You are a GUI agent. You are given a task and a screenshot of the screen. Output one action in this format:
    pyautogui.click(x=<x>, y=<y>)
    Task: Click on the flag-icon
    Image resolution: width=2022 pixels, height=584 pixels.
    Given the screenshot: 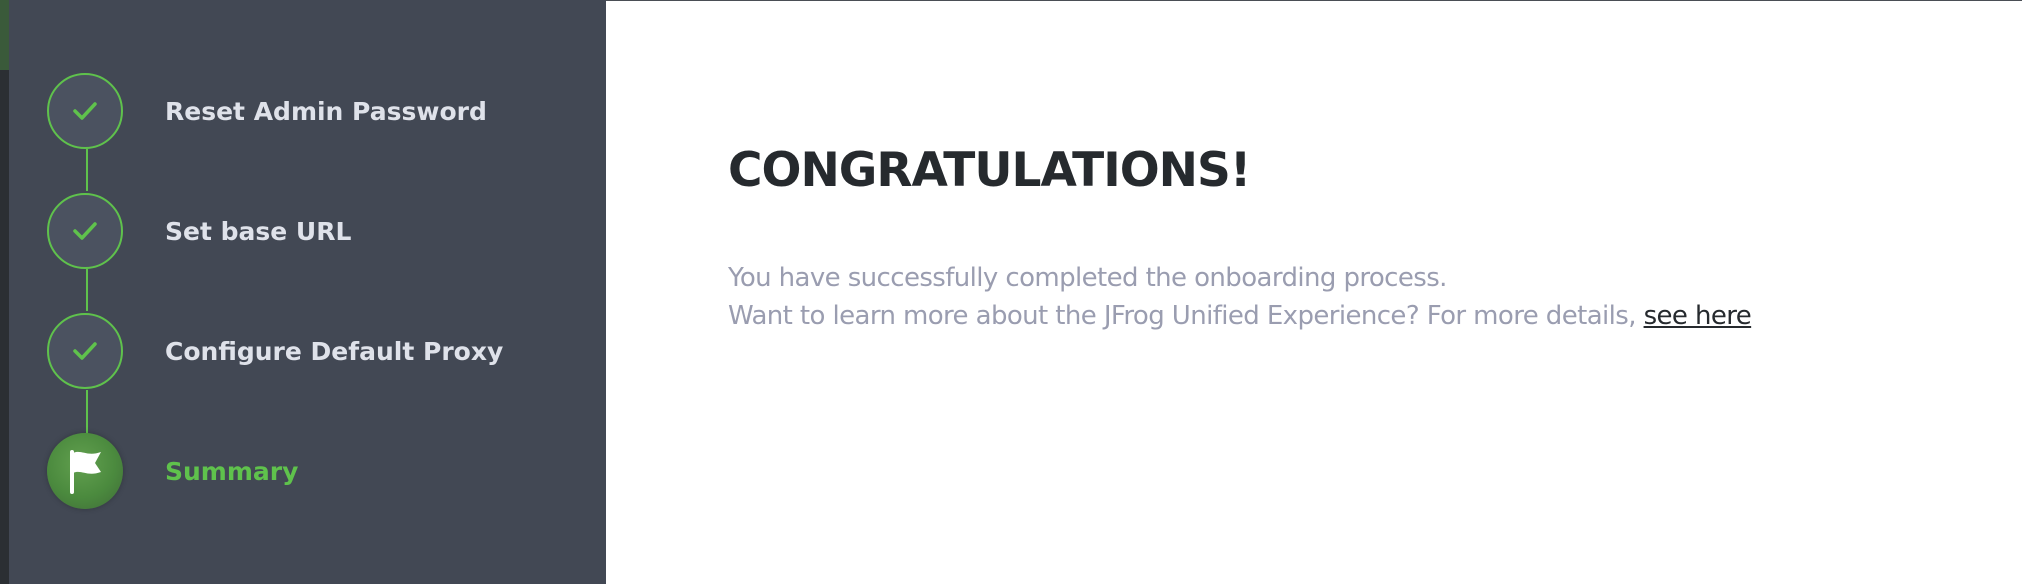 What is the action you would take?
    pyautogui.click(x=85, y=472)
    